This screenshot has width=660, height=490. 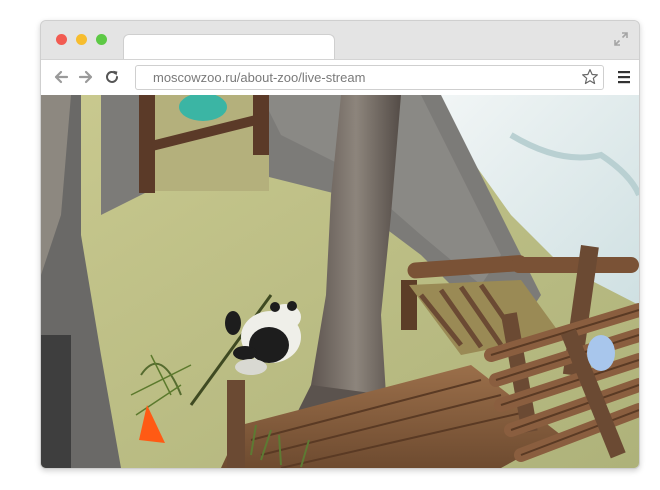 I want to click on browser-tab, so click(x=229, y=47).